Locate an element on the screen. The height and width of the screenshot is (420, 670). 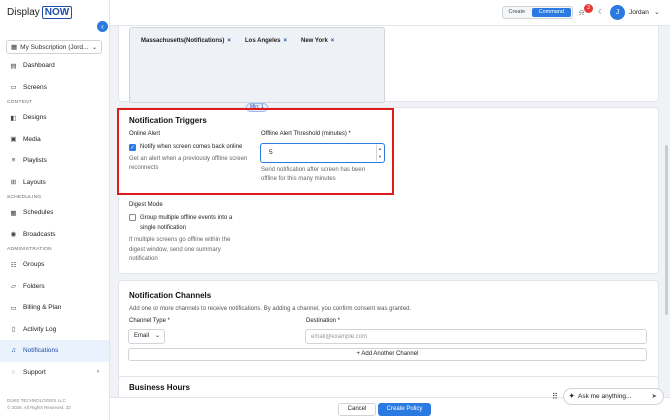
region-tag: New York × is located at coordinates (317, 41).